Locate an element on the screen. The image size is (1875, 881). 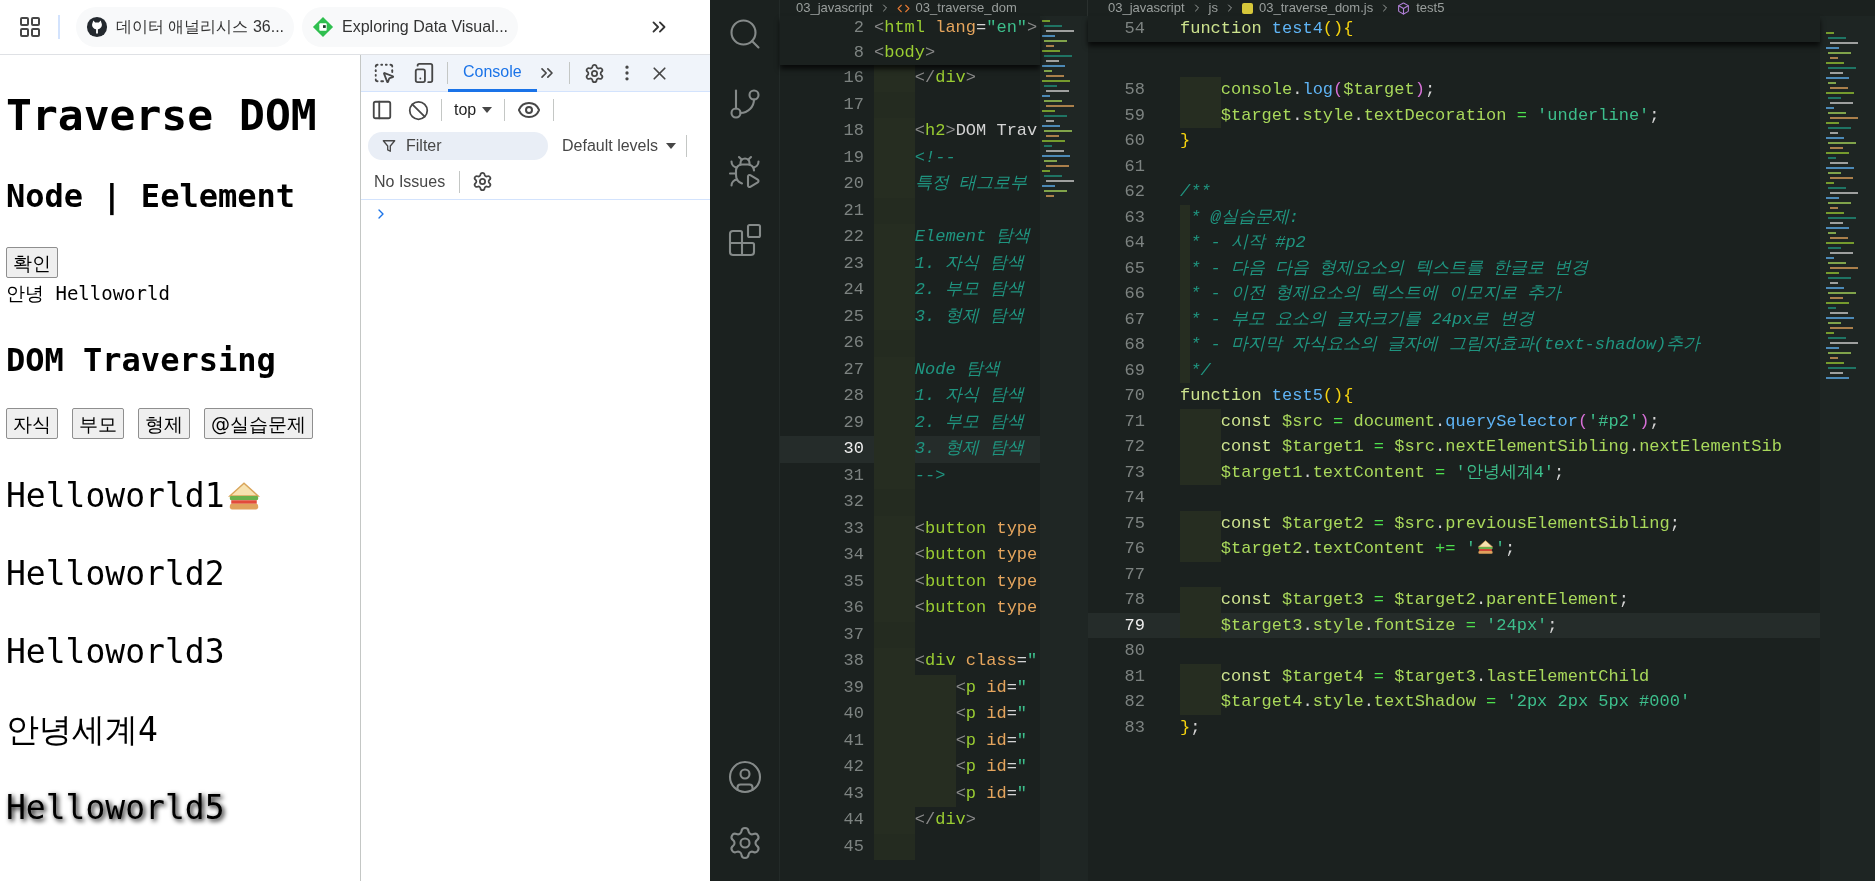
device-toolbar-icon is located at coordinates (424, 73).